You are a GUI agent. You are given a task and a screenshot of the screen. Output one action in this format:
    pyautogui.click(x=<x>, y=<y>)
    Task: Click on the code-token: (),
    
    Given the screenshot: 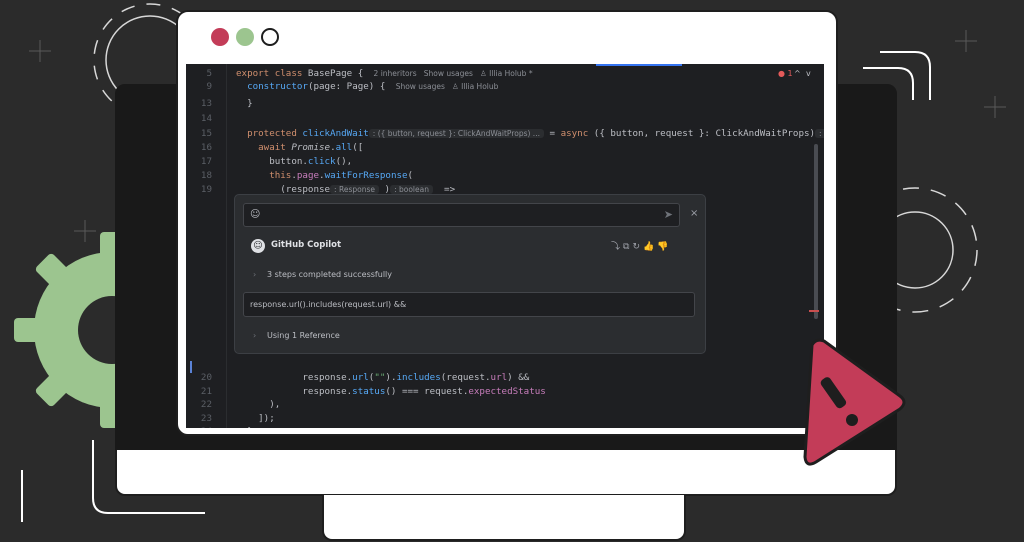 What is the action you would take?
    pyautogui.click(x=344, y=161)
    